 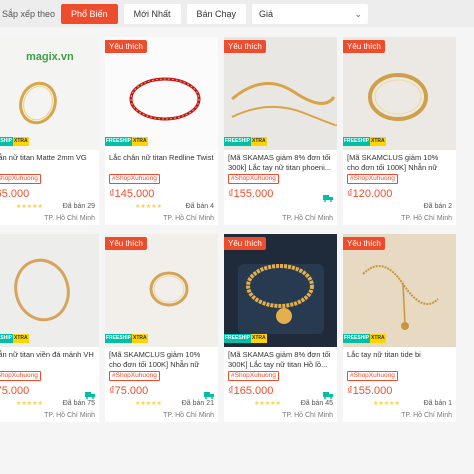 I want to click on product-price: ₫165.000, so click(x=251, y=391).